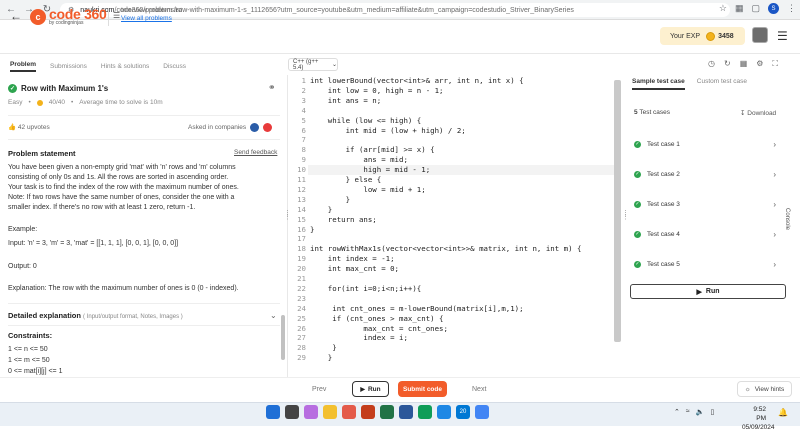 Image resolution: width=800 pixels, height=432 pixels. I want to click on wifi-icon: ≈, so click(688, 412).